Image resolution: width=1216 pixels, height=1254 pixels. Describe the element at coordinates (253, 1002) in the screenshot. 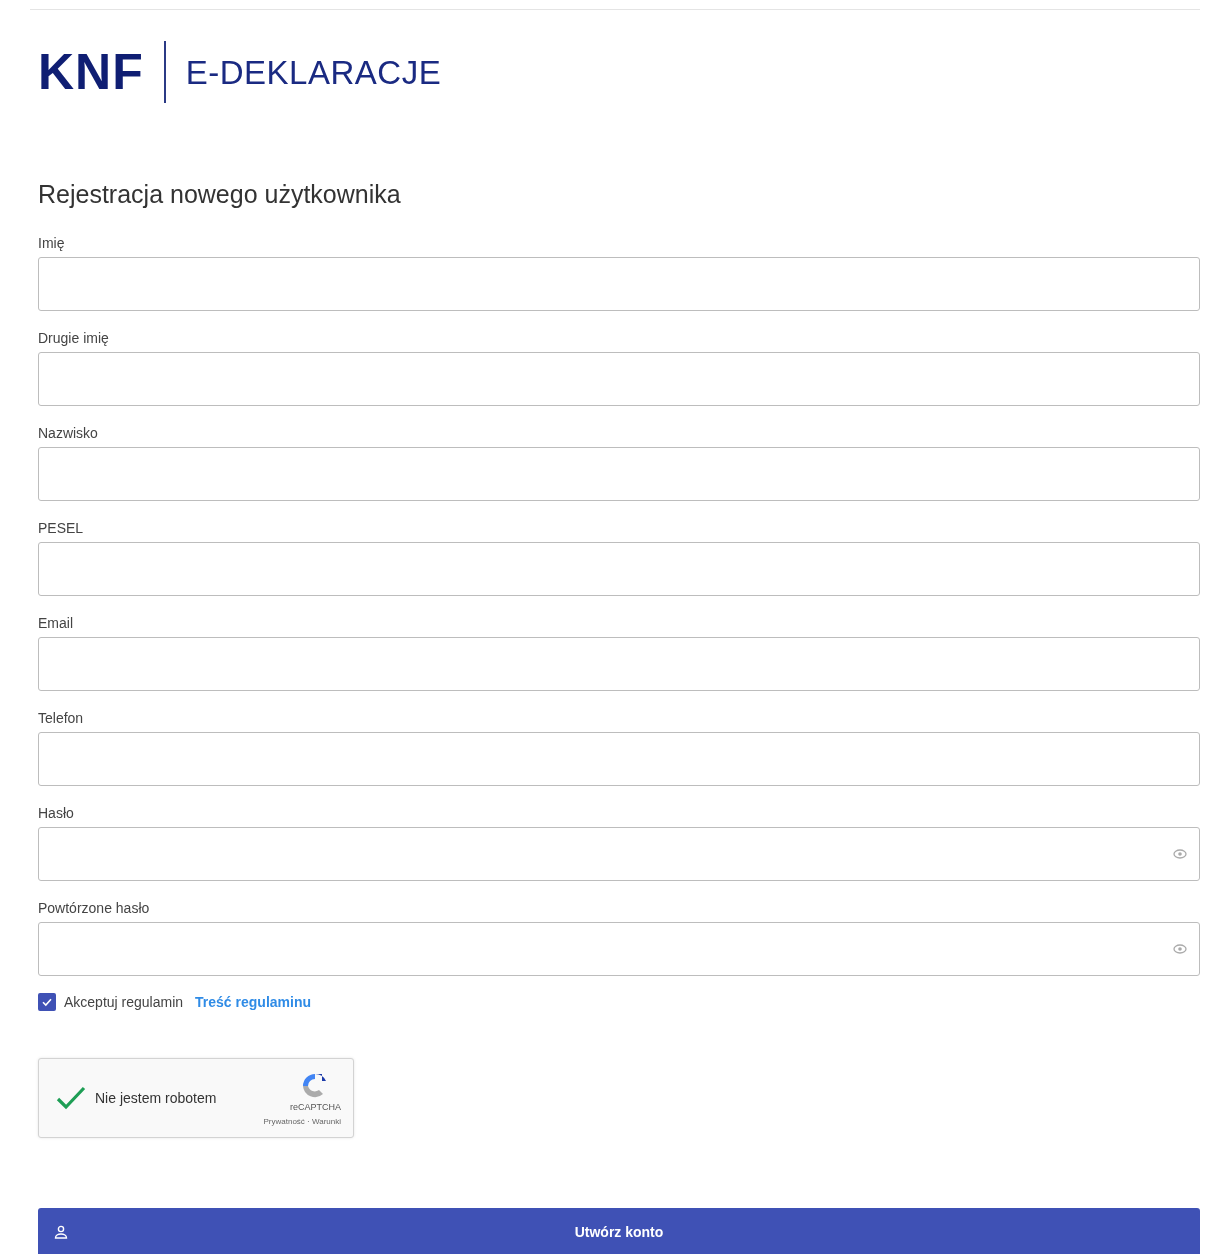

I see `terms-link: Treść regulaminu` at that location.